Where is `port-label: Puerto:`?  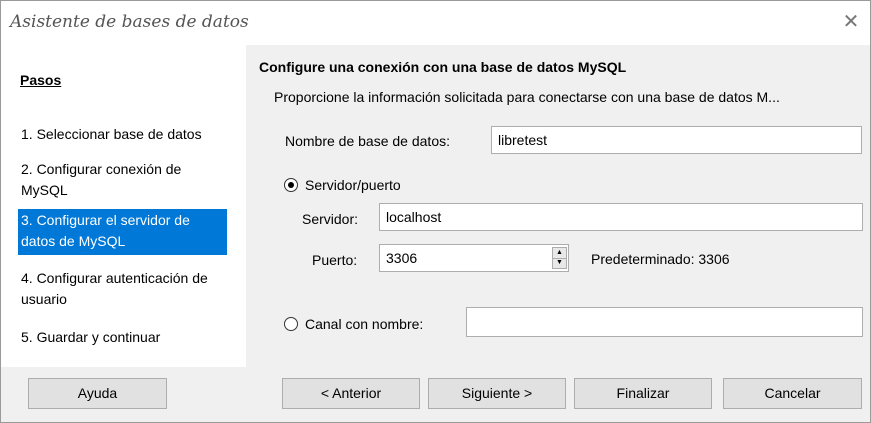
port-label: Puerto: is located at coordinates (335, 260).